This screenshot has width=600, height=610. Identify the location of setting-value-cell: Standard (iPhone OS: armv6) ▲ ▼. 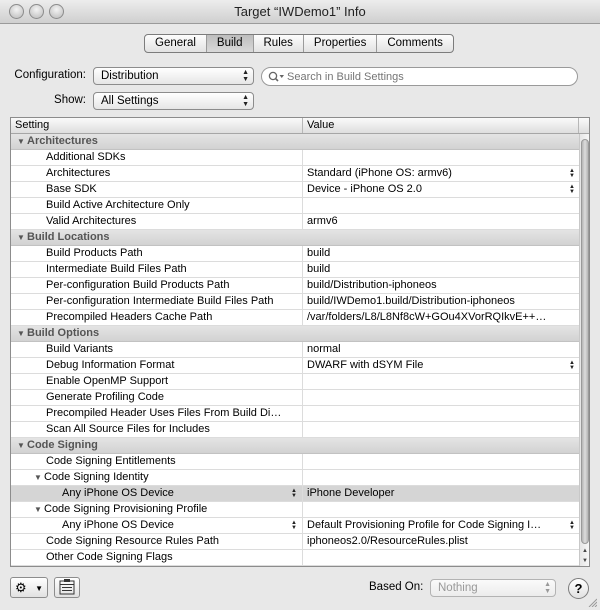
(441, 173).